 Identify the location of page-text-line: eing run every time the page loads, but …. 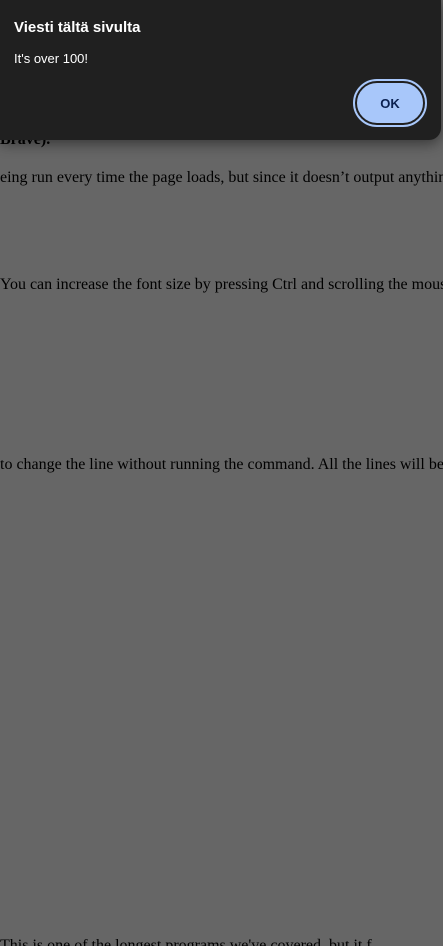
(221, 177).